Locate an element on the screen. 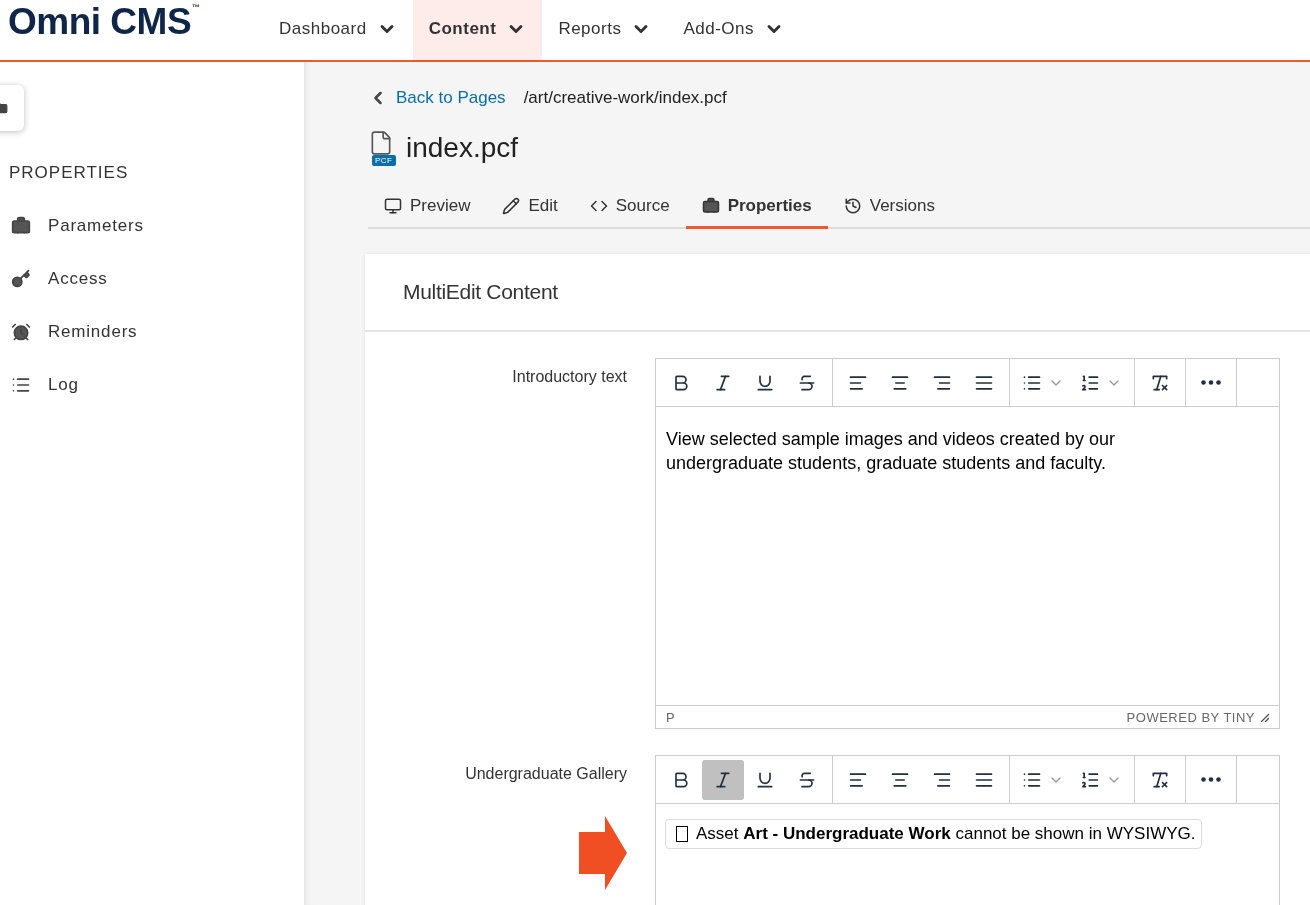 Image resolution: width=1310 pixels, height=905 pixels. field-label: Undergraduate Gallery is located at coordinates (545, 773).